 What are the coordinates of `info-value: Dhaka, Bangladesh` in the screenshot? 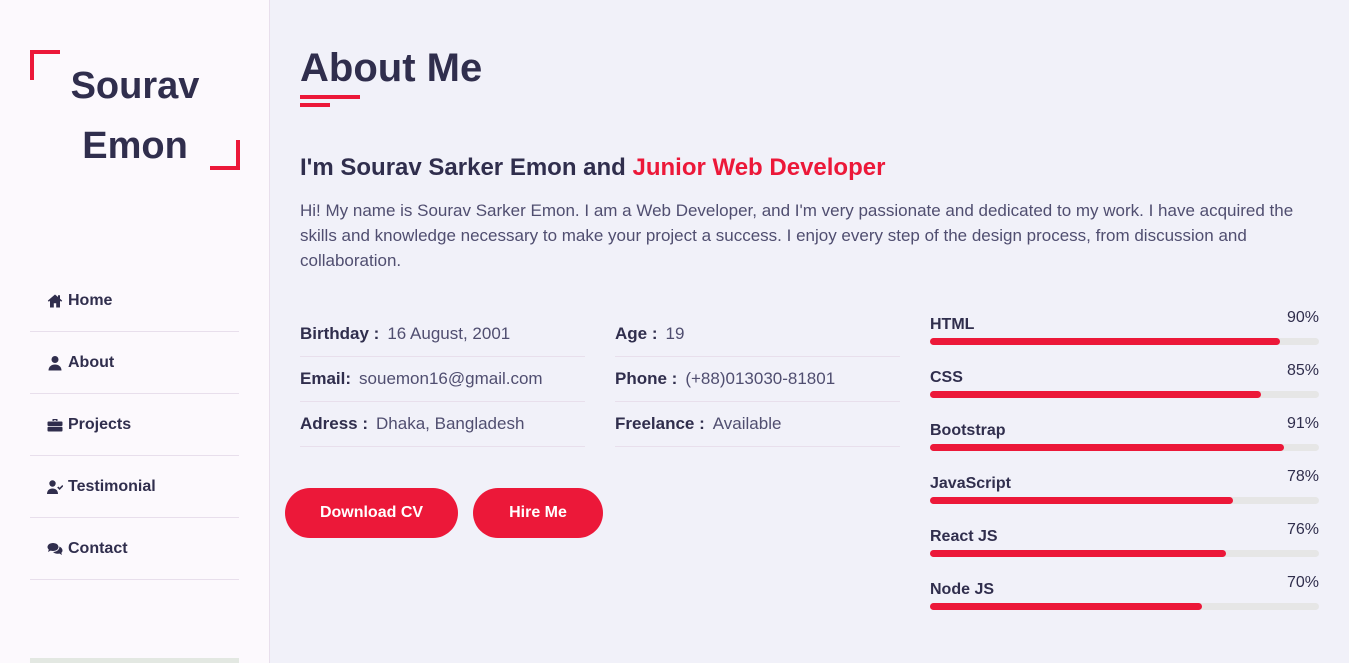 It's located at (450, 423).